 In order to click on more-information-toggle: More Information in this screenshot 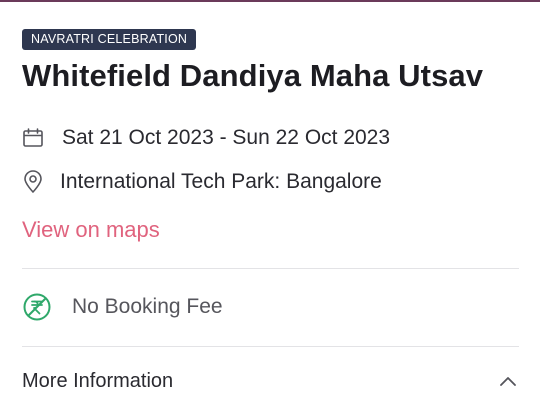, I will do `click(270, 383)`.